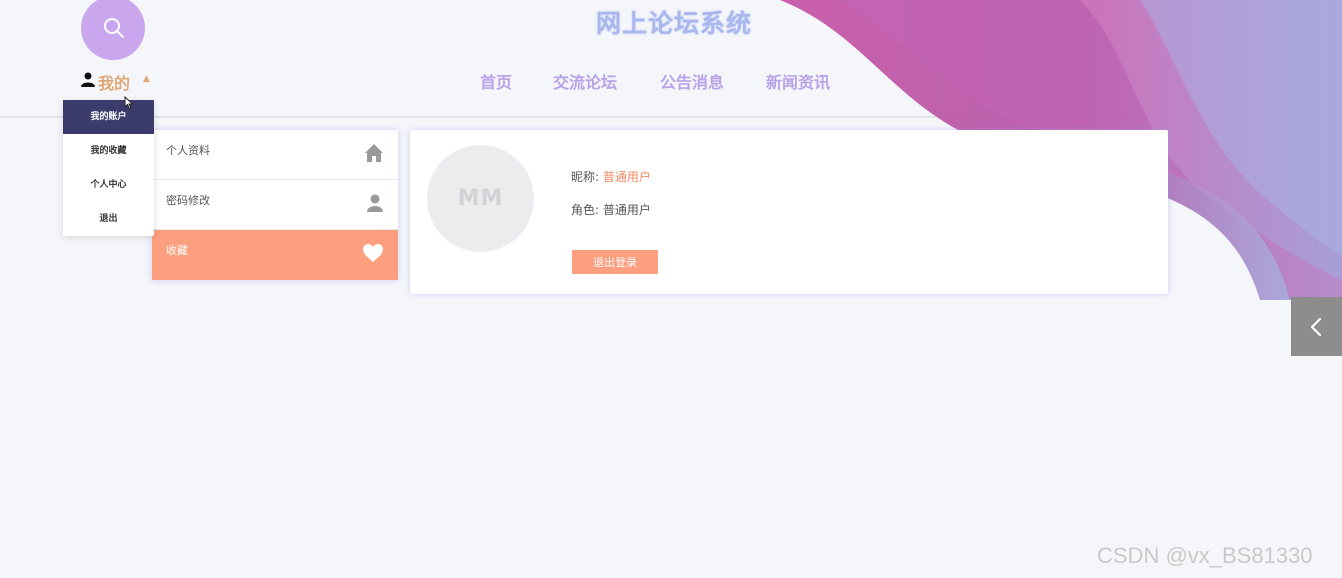 The height and width of the screenshot is (578, 1342). Describe the element at coordinates (108, 185) in the screenshot. I see `dropdown-item-personal-center: 个人中心` at that location.